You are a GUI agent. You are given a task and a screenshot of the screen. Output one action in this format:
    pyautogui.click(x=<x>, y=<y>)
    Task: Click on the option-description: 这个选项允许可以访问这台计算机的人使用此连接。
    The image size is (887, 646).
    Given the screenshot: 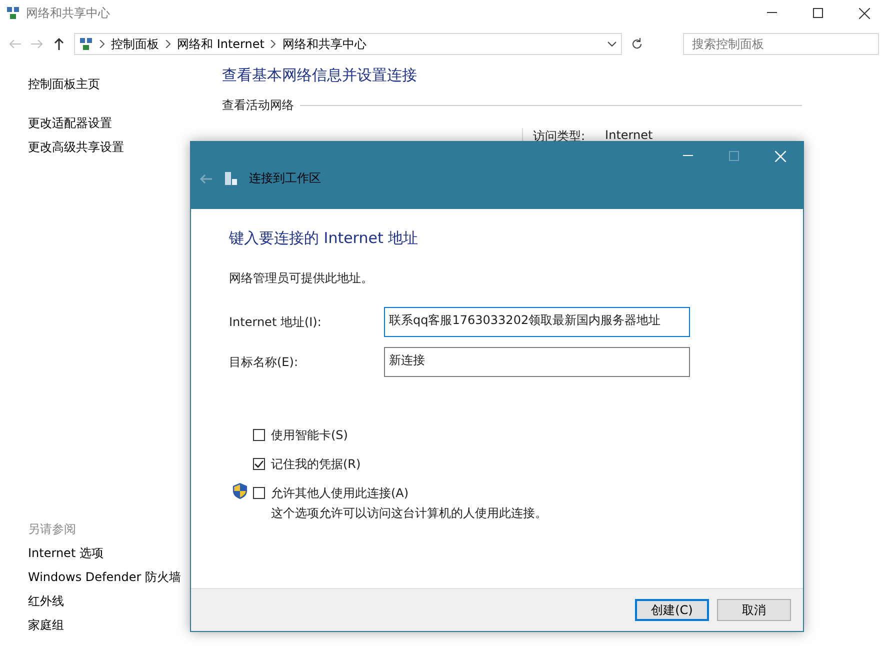 What is the action you would take?
    pyautogui.click(x=409, y=513)
    